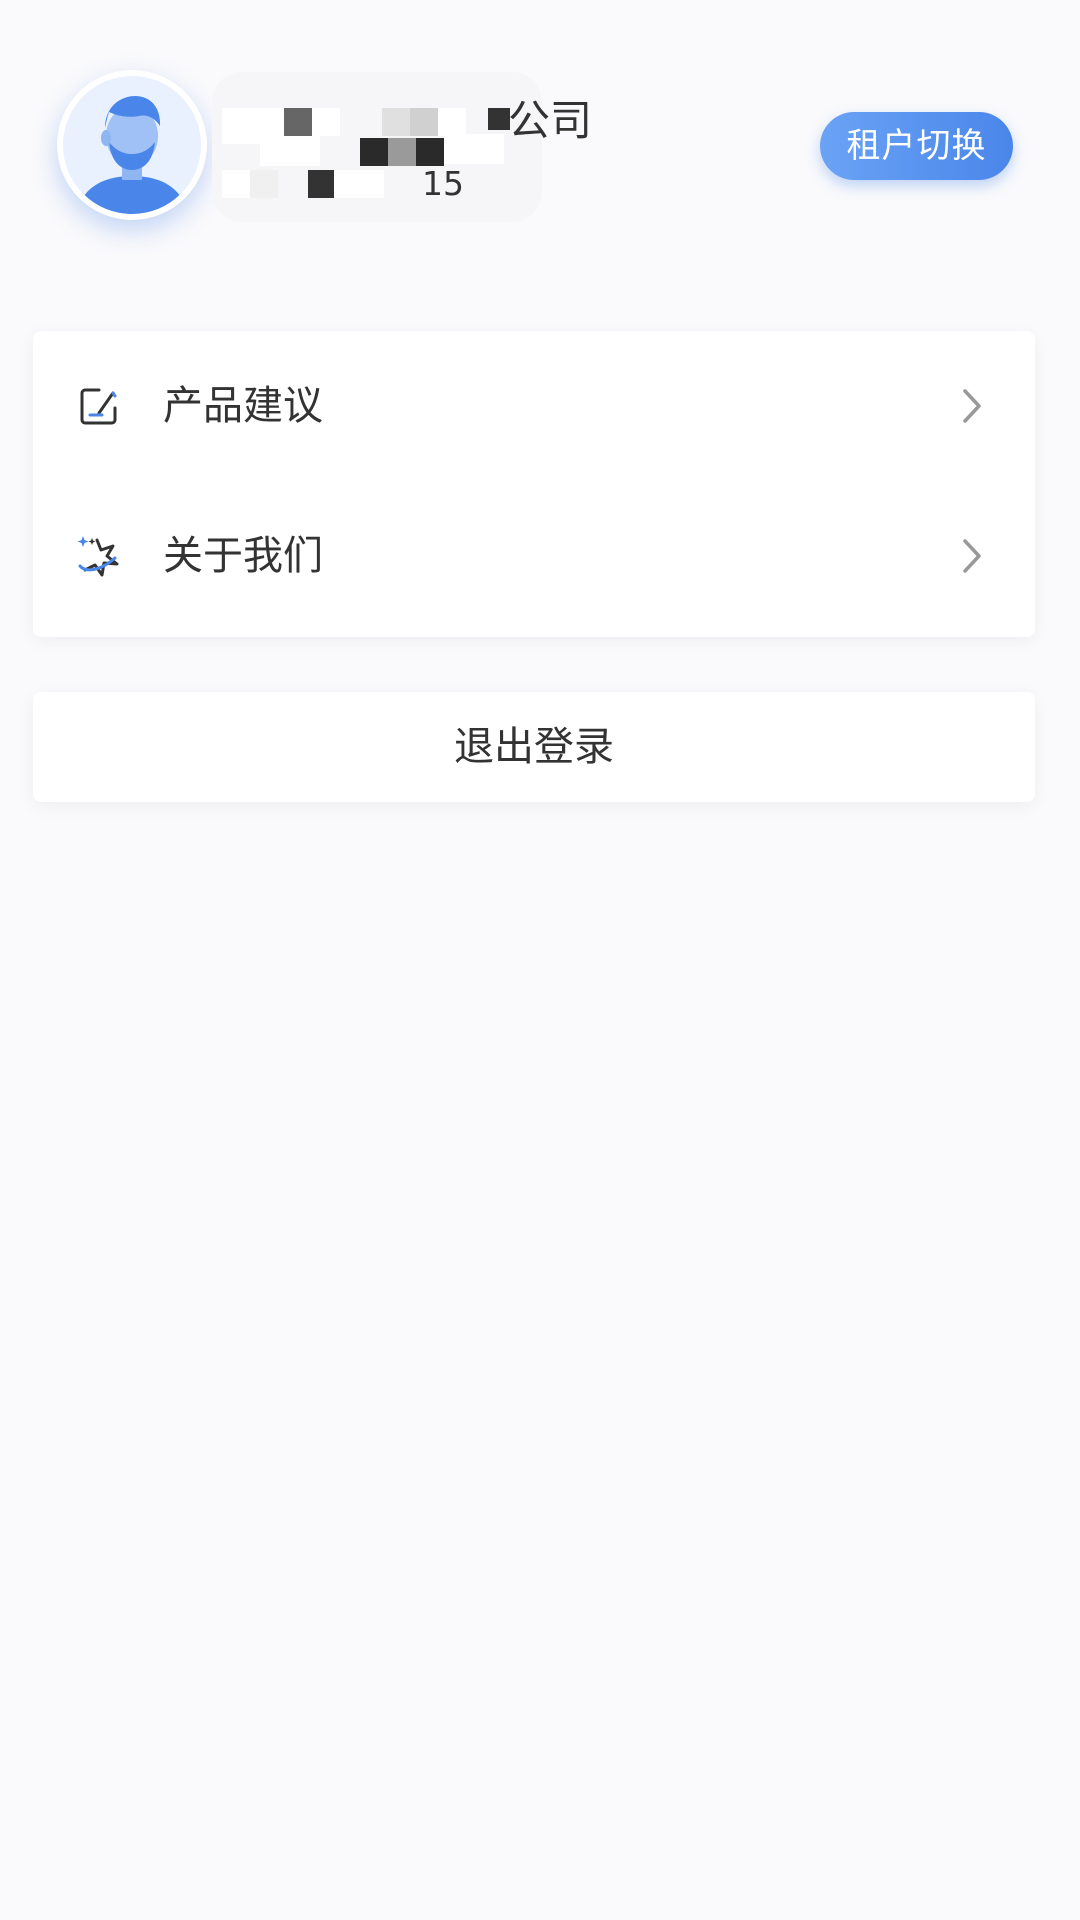 This screenshot has height=1920, width=1080. I want to click on menu-item-label: 产品建议, so click(243, 406).